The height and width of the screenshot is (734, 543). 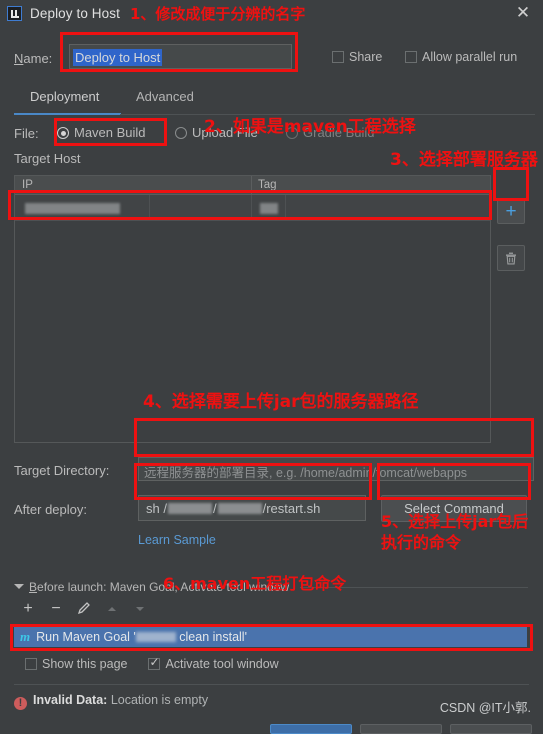 I want to click on radio-gradle-build: Gradle Build, so click(x=330, y=132).